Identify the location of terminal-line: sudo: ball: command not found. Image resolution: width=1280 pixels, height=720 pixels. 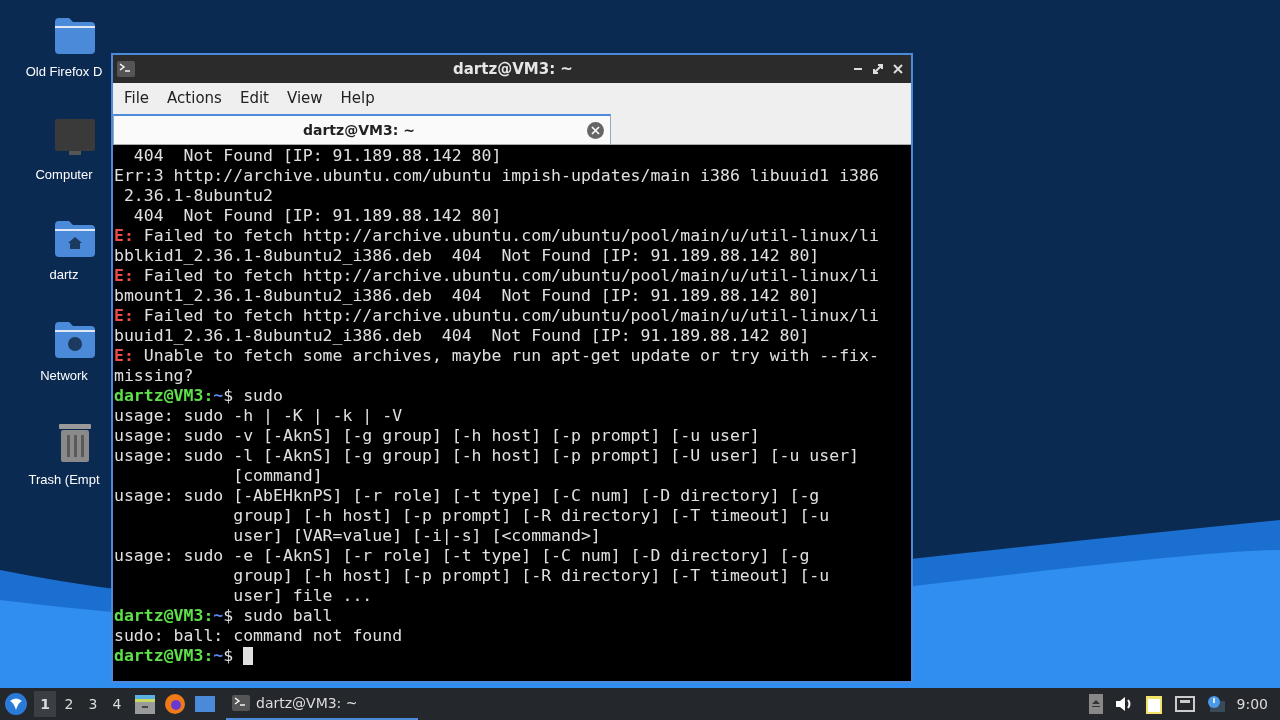
(258, 636).